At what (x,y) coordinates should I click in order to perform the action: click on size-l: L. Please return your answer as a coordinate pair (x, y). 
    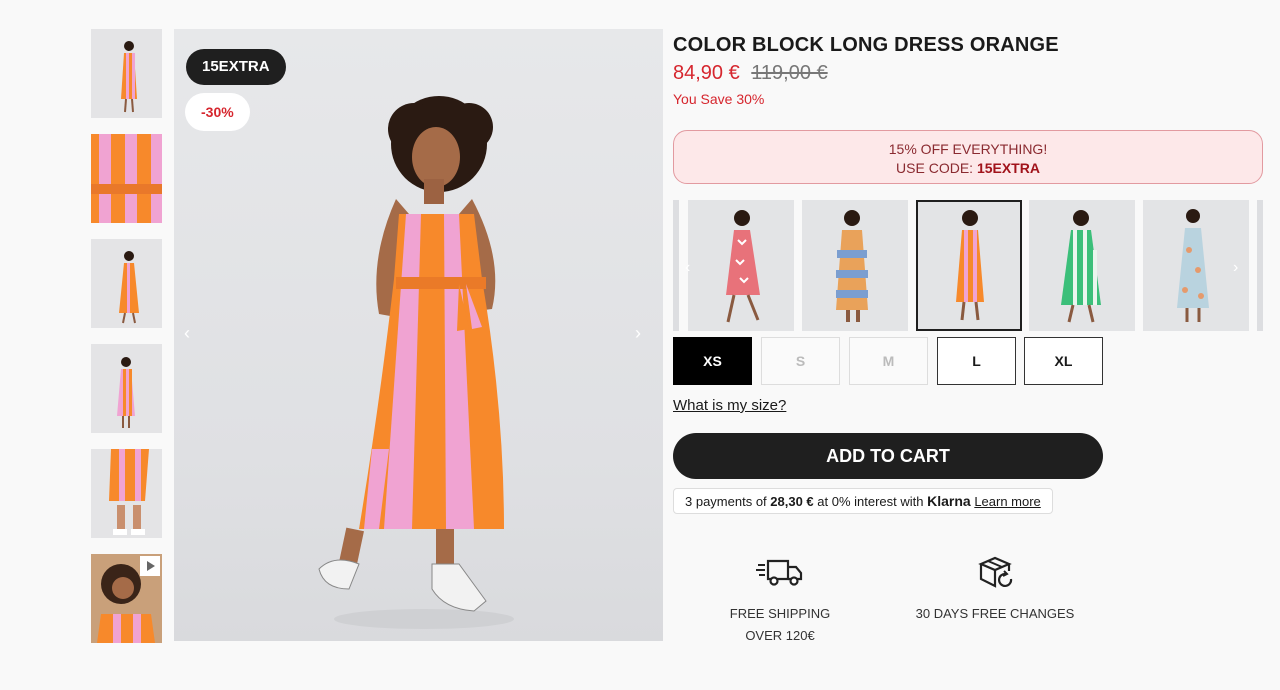
    Looking at the image, I should click on (976, 361).